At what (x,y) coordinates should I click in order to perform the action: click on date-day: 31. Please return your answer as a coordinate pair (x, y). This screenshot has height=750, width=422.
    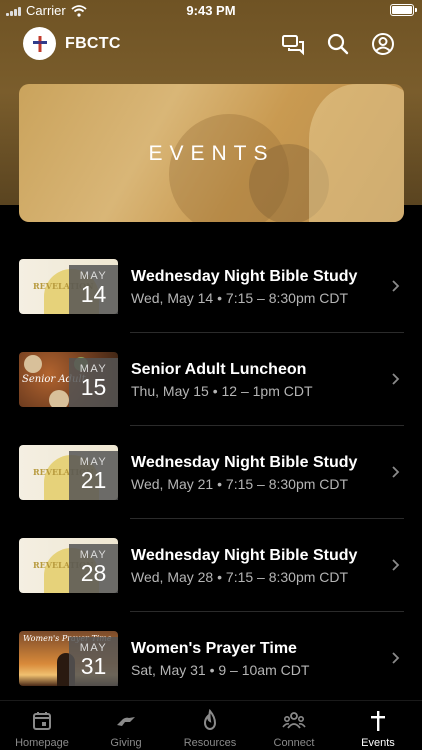
    Looking at the image, I should click on (93, 666).